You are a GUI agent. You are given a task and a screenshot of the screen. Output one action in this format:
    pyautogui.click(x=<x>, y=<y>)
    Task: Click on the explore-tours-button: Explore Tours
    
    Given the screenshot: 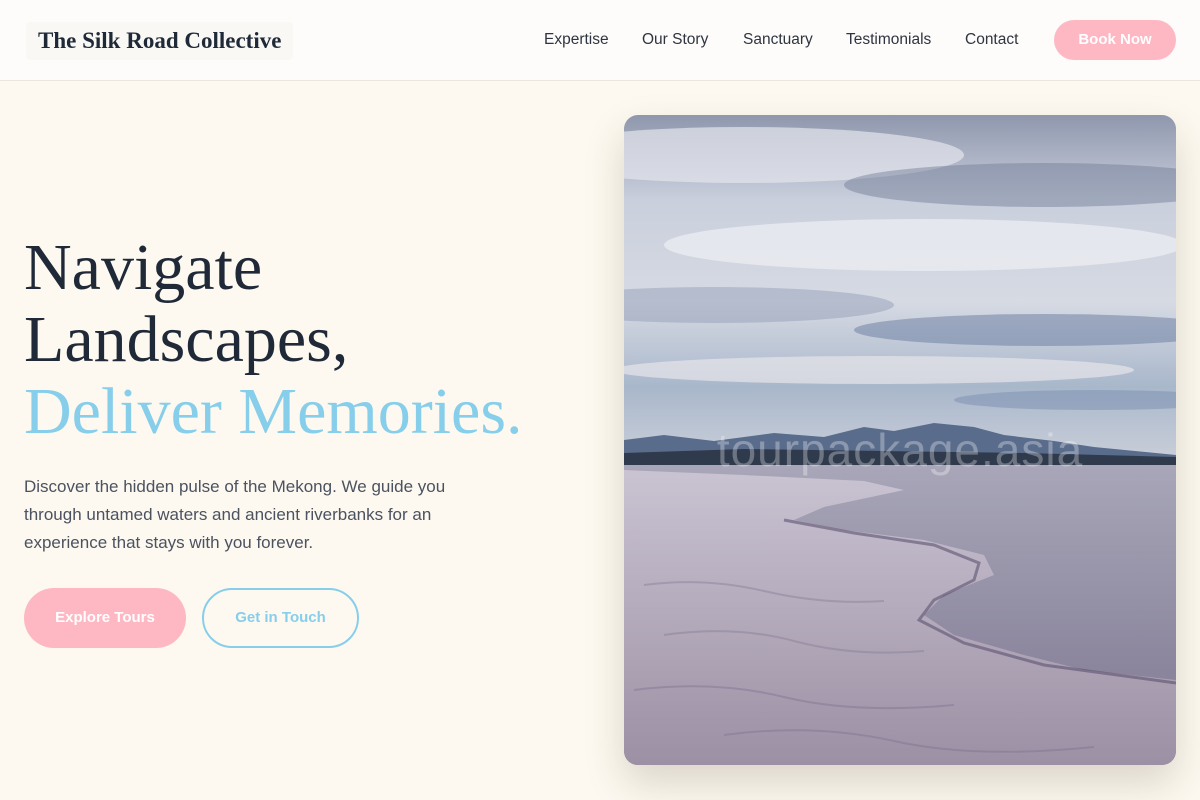 What is the action you would take?
    pyautogui.click(x=105, y=618)
    